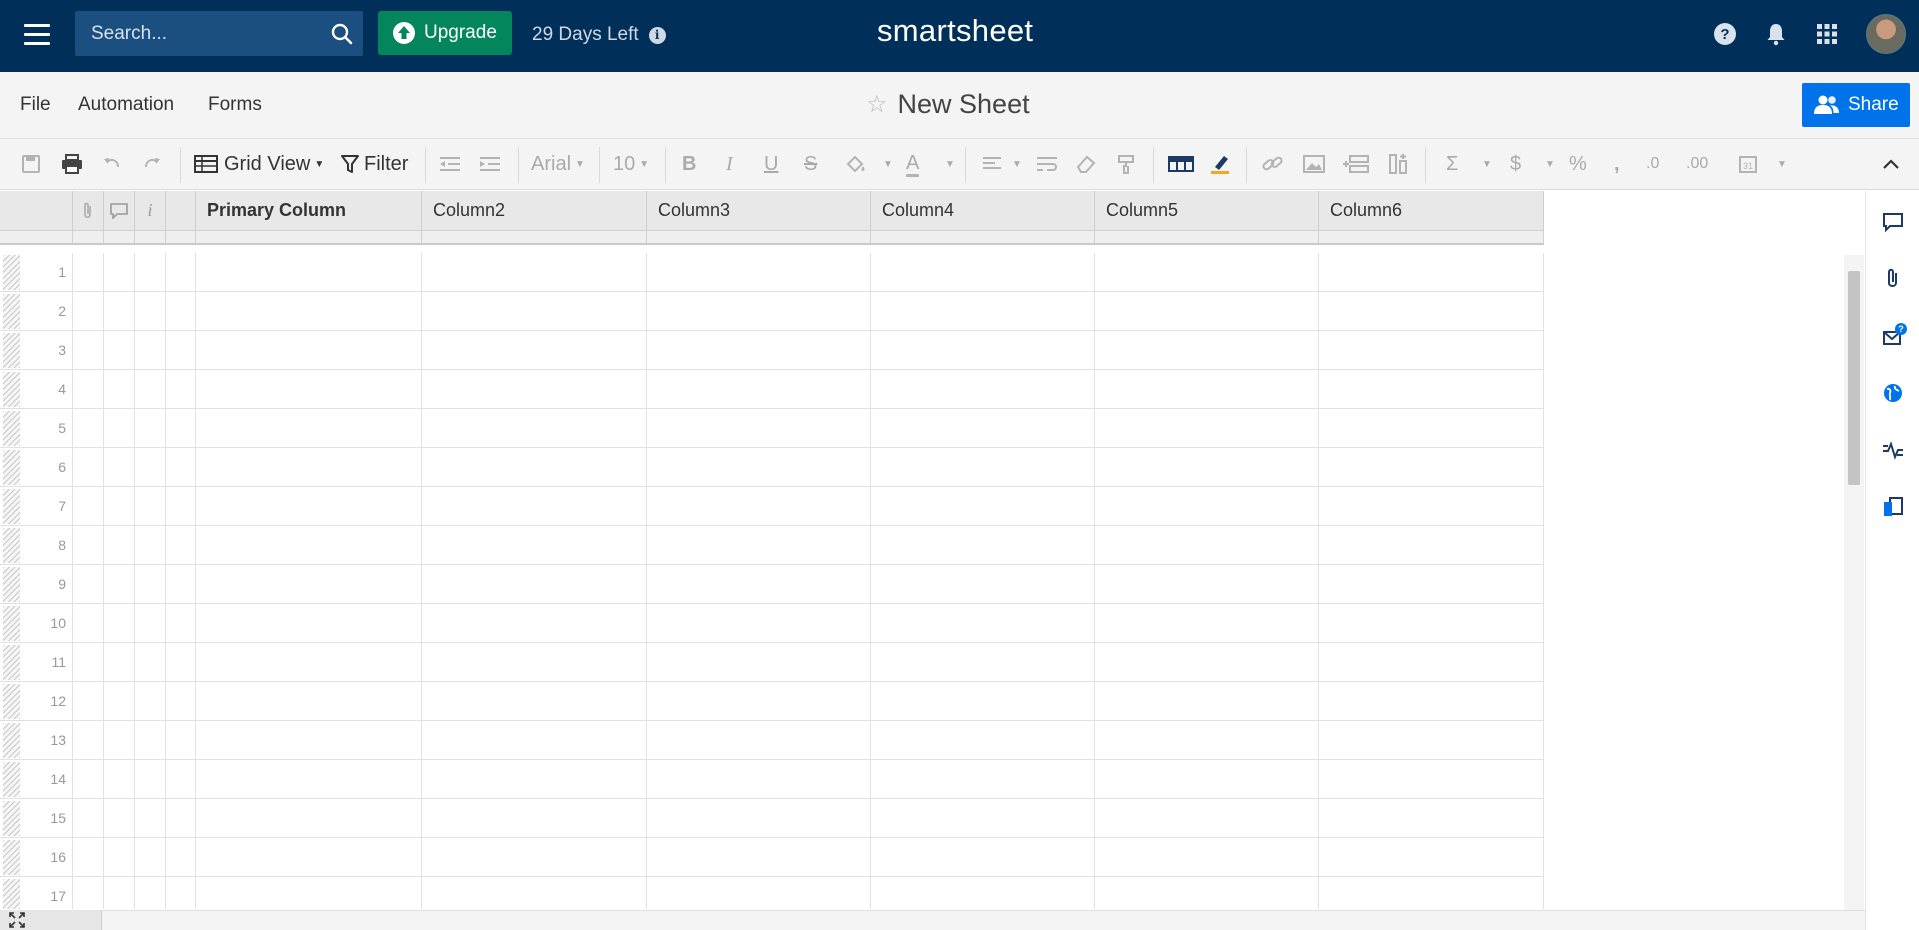 The height and width of the screenshot is (930, 1919). I want to click on comment-icon, so click(1893, 222).